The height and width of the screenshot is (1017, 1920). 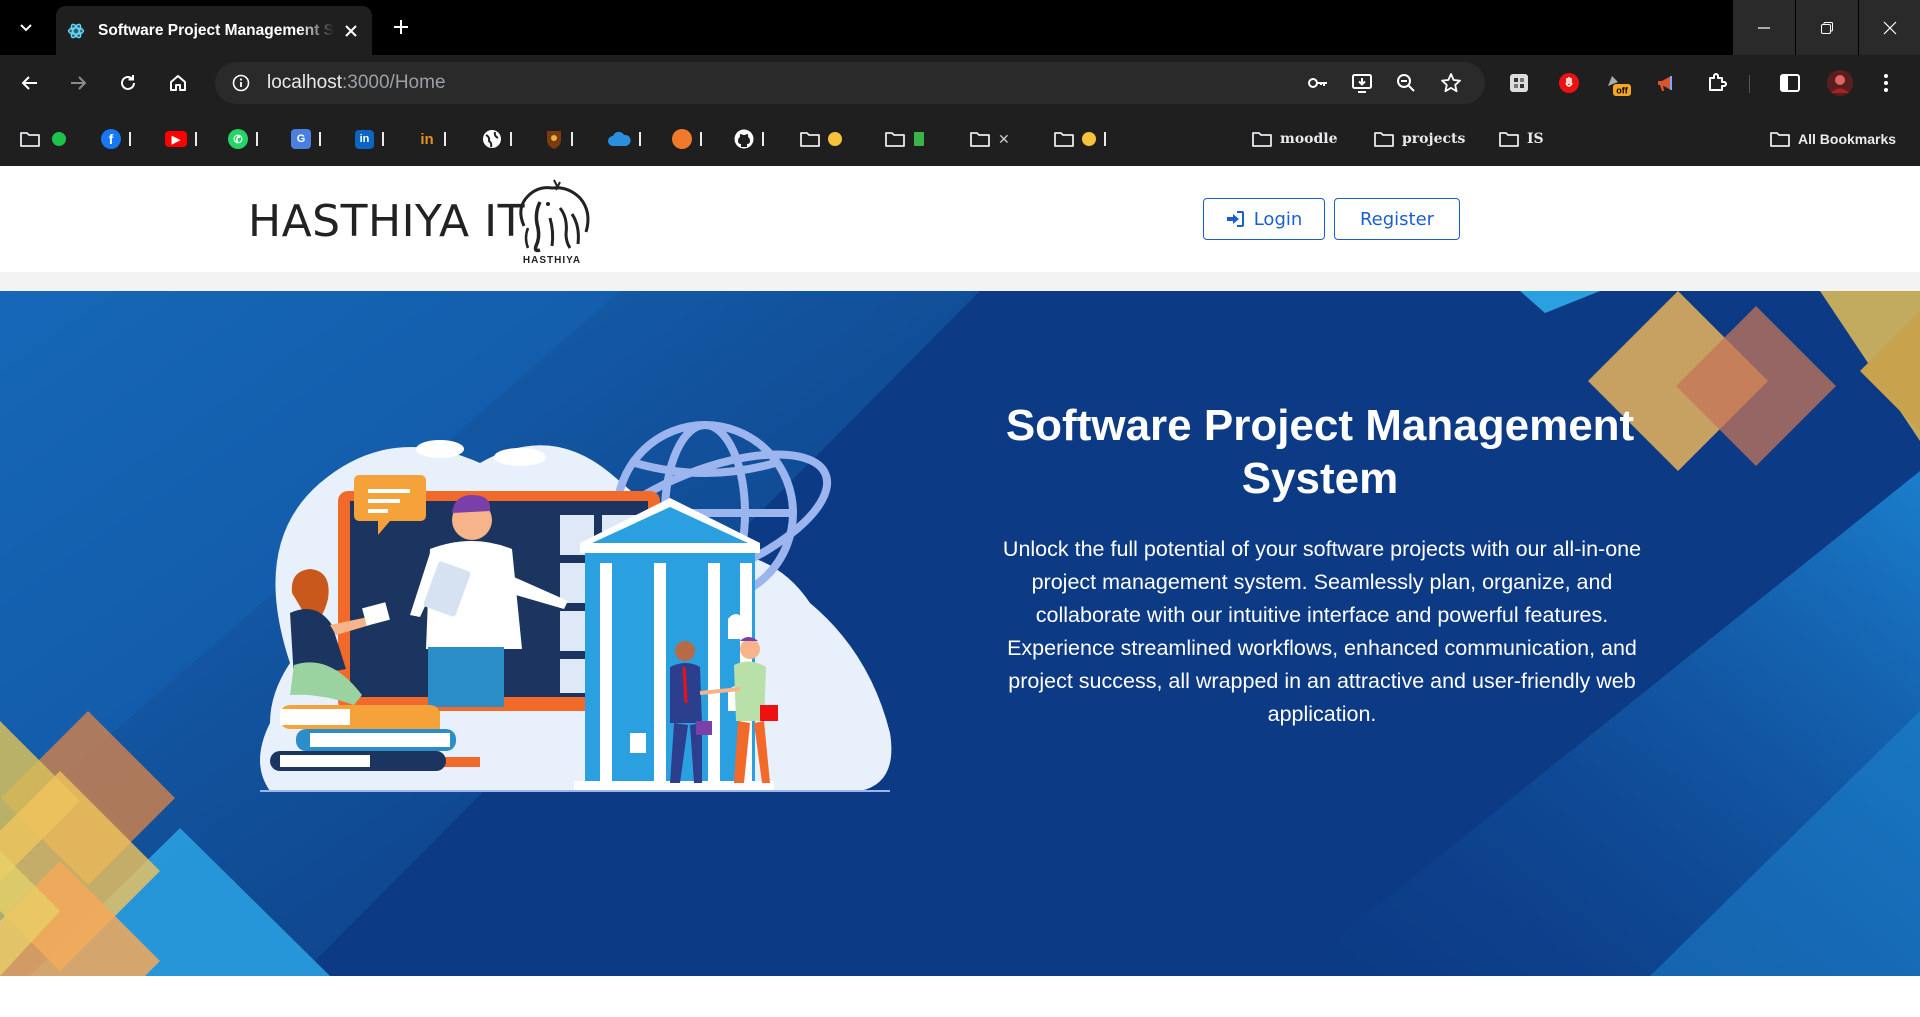 What do you see at coordinates (1717, 83) in the screenshot?
I see `extensions-puzzle-icon` at bounding box center [1717, 83].